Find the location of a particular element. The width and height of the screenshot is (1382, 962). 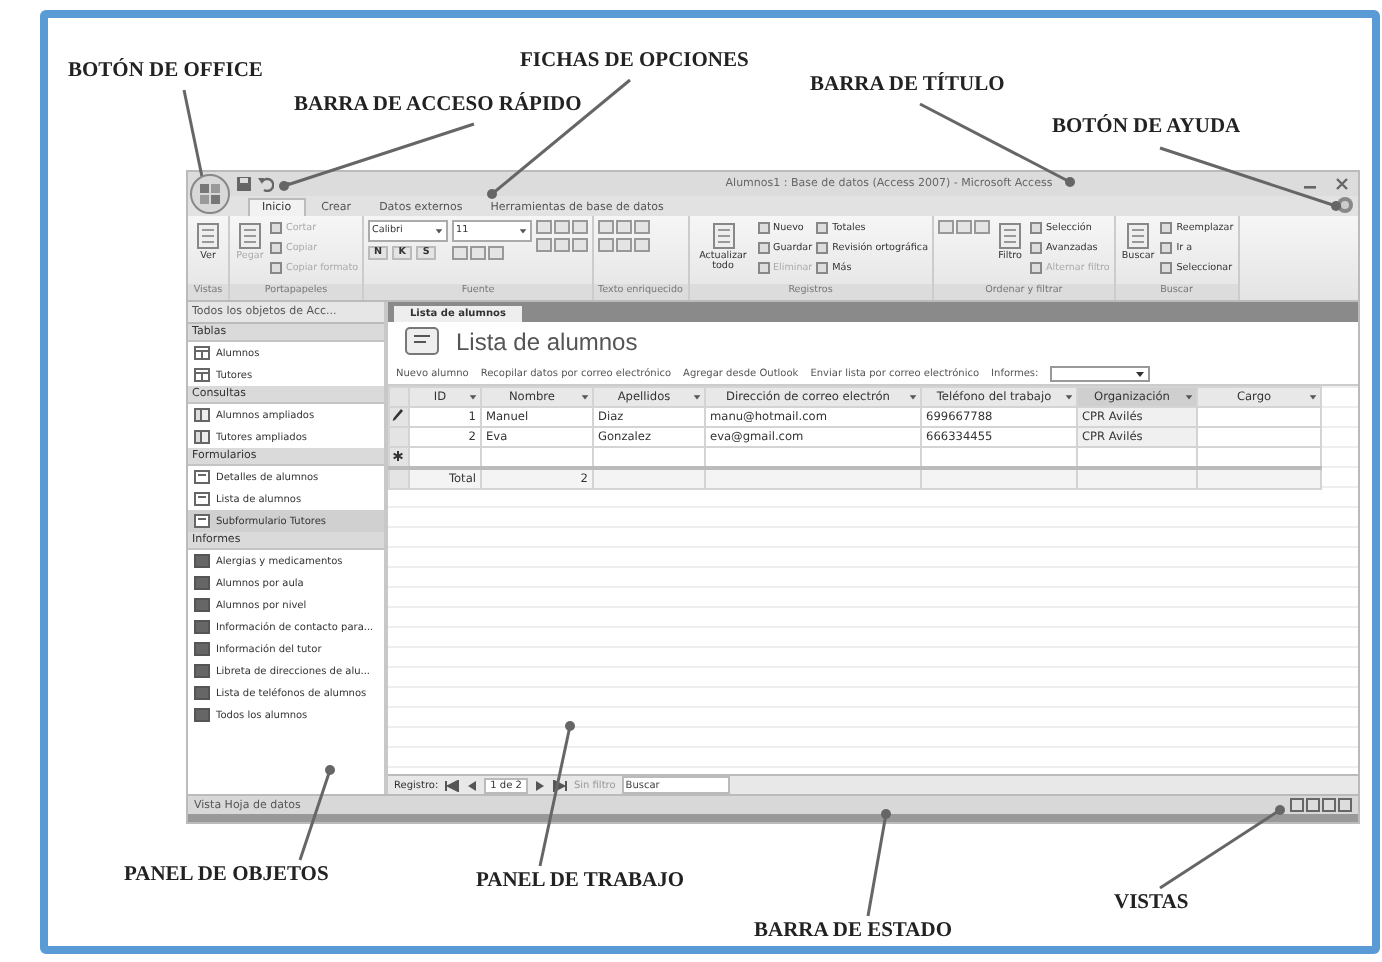

callout-label: BOTÓN DE OFFICE is located at coordinates (165, 71).